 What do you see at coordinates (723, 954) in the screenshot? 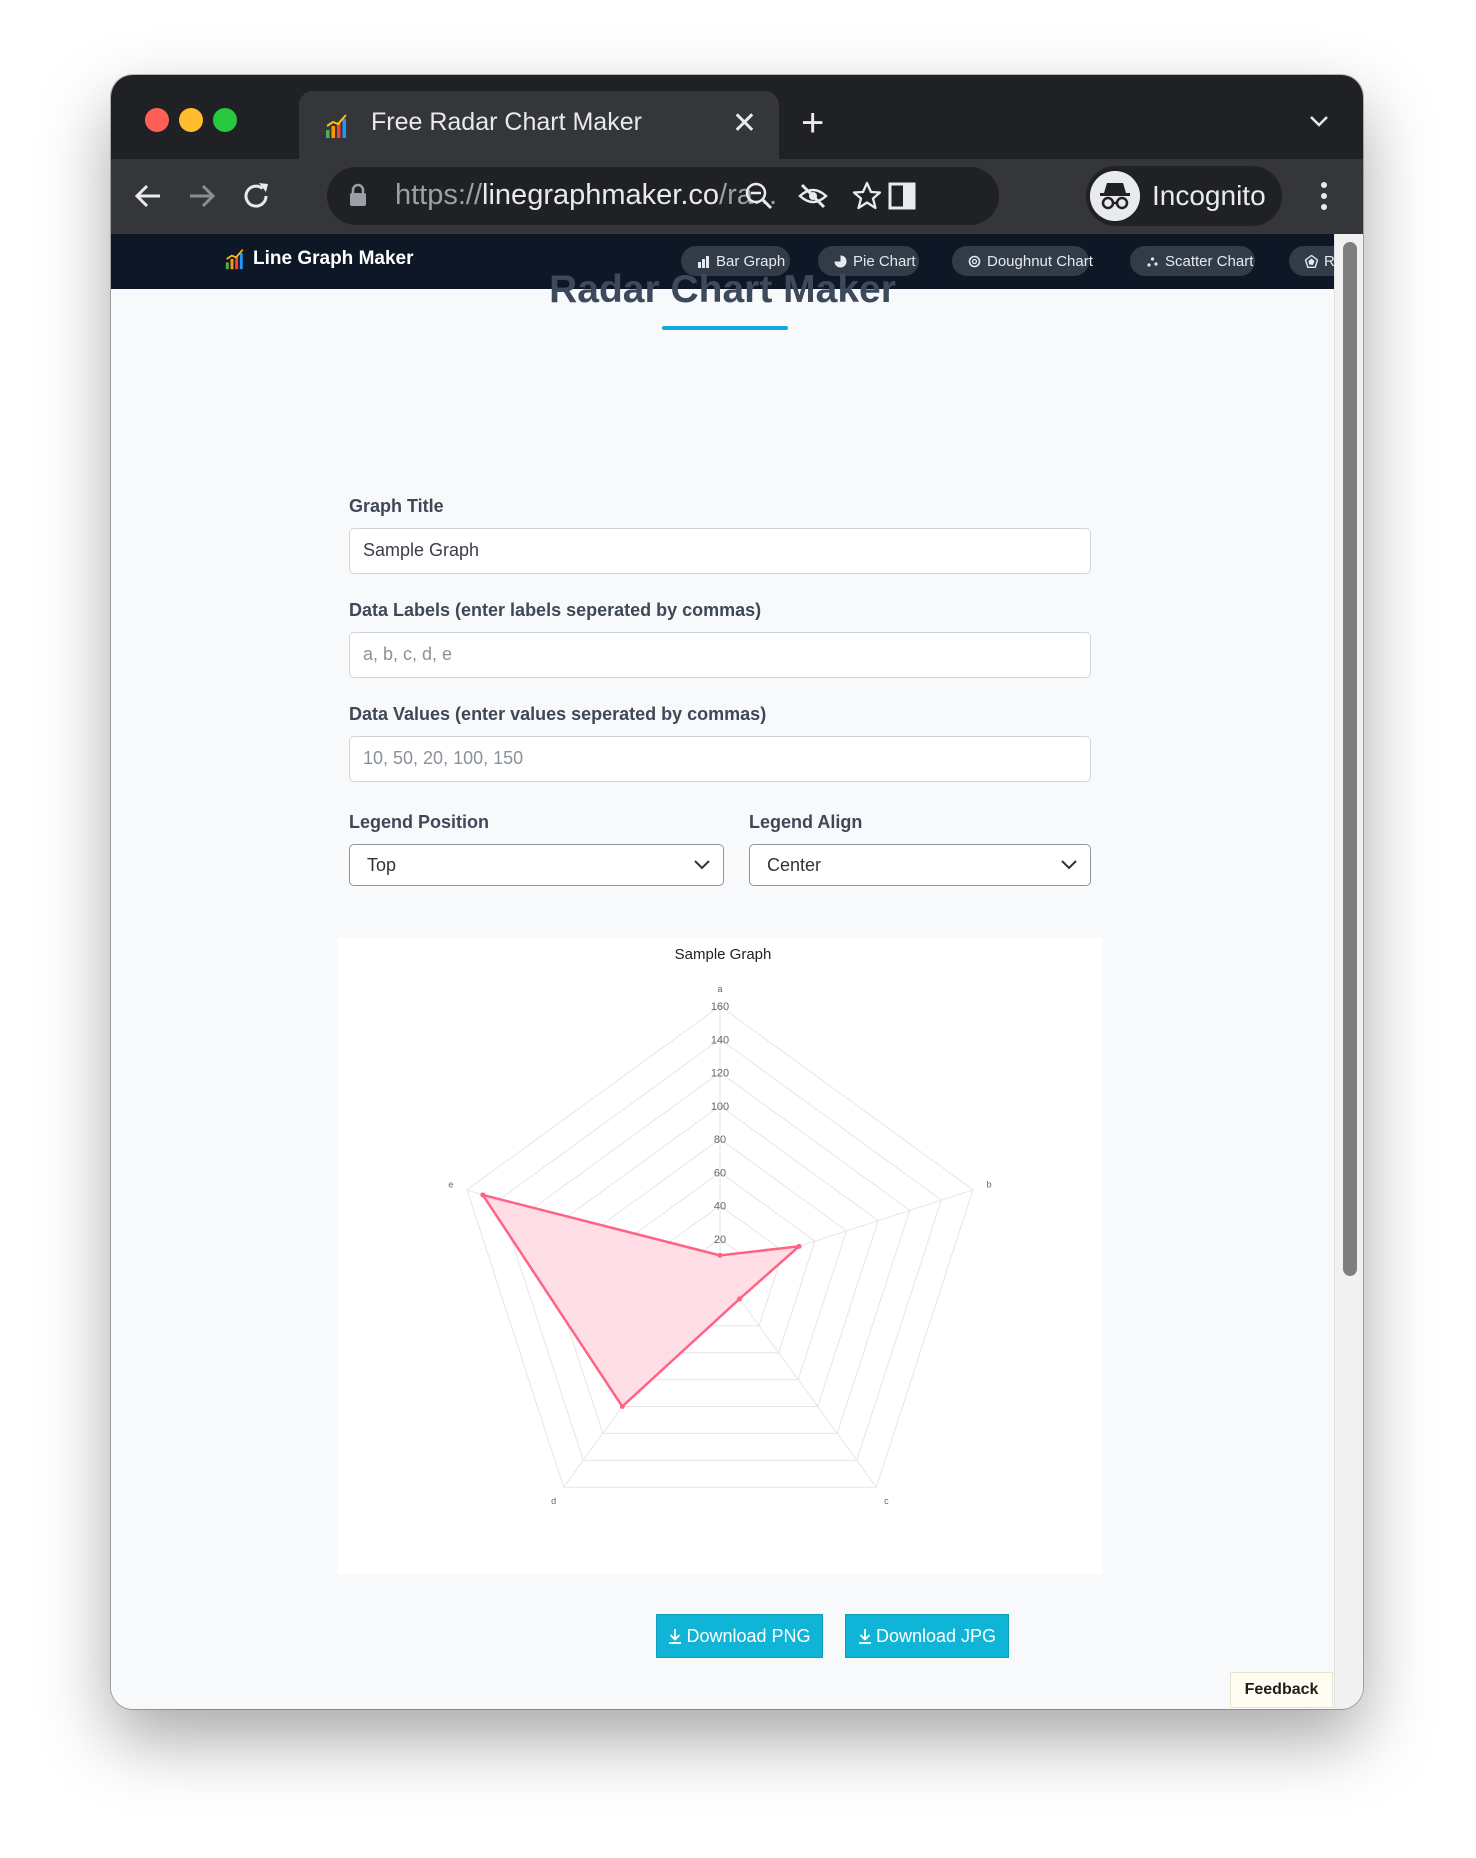
I see `chart-title: Sample Graph` at bounding box center [723, 954].